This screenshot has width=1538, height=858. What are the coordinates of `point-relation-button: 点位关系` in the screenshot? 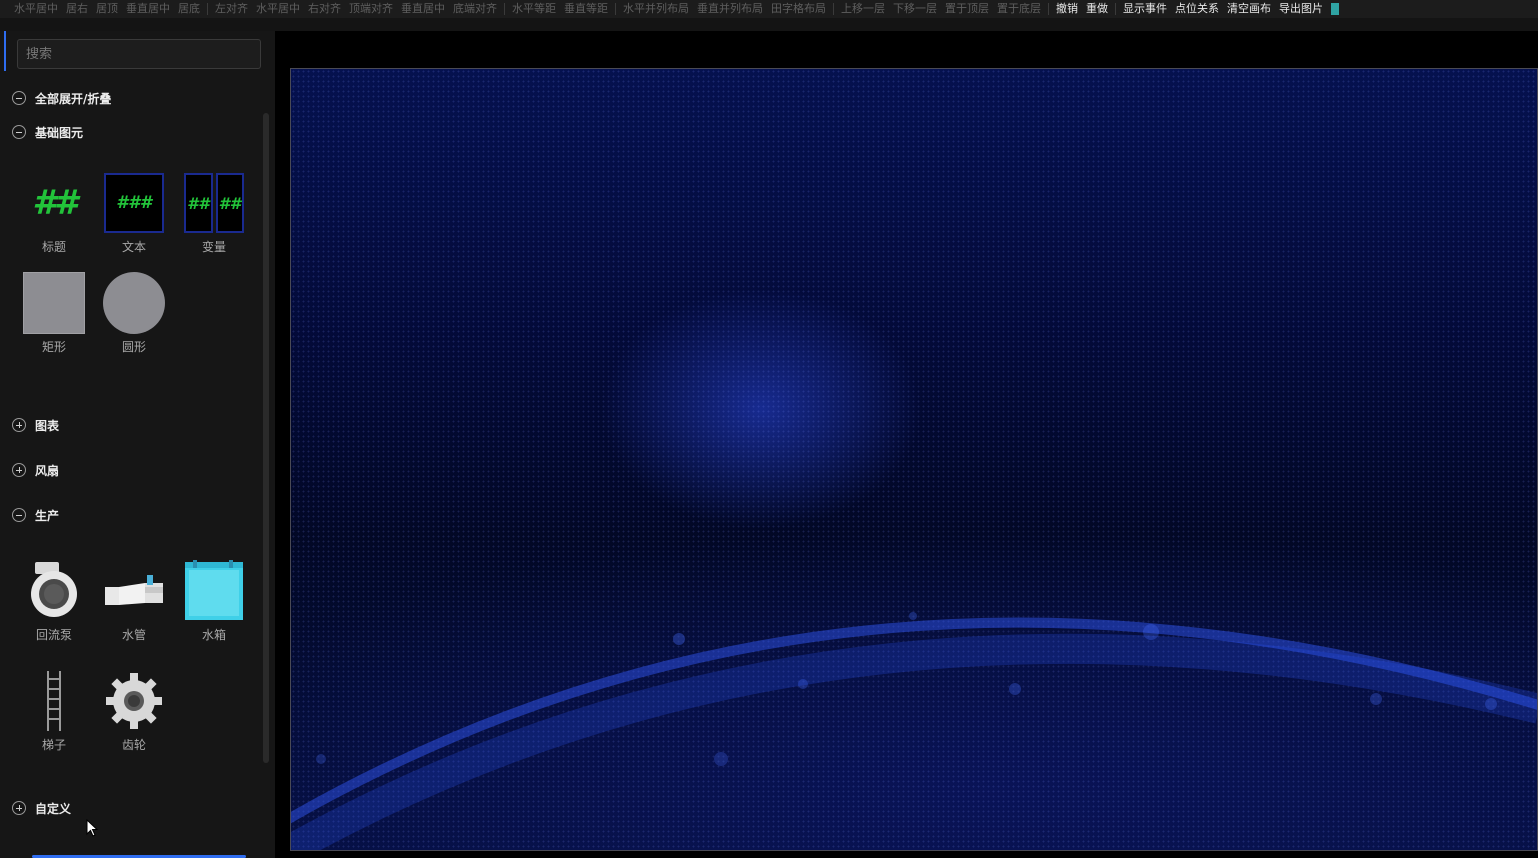 It's located at (1197, 9).